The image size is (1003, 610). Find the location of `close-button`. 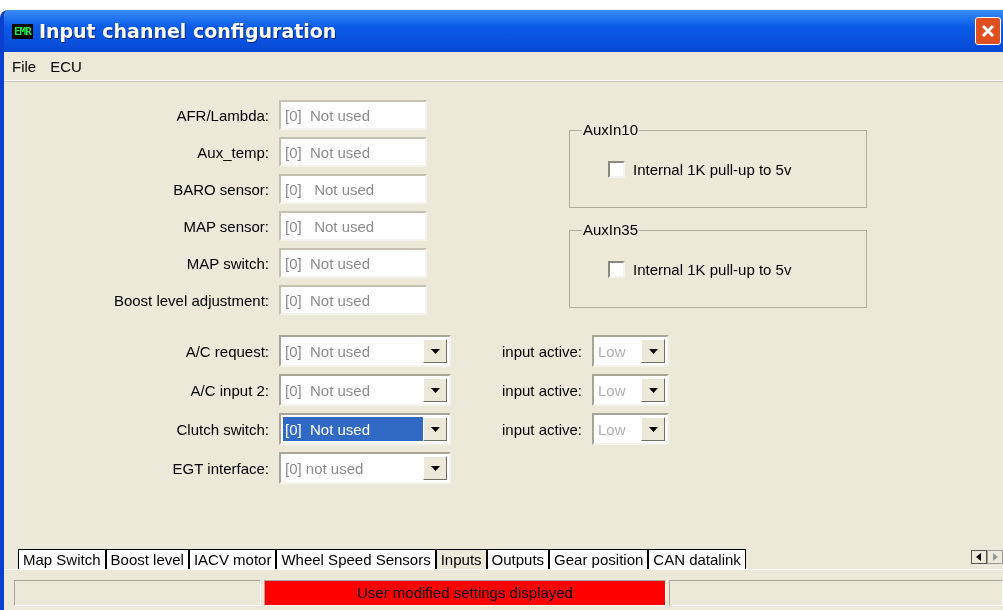

close-button is located at coordinates (988, 31).